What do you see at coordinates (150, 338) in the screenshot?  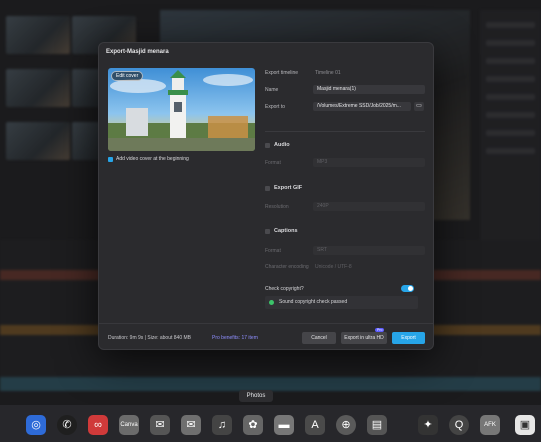 I see `duration-size-text: Duration: 9m 9s | Size: about 840 MB` at bounding box center [150, 338].